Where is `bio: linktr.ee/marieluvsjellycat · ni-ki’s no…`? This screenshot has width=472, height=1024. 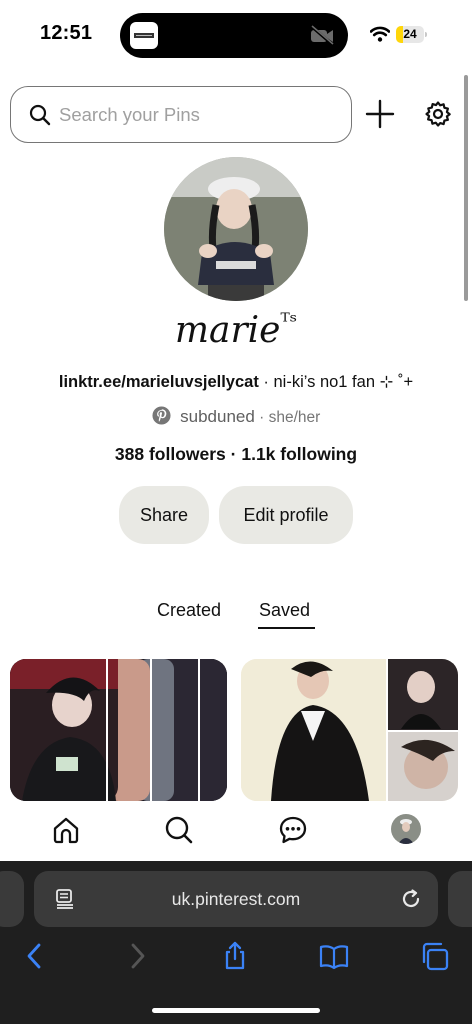
bio: linktr.ee/marieluvsjellycat · ni-ki’s no… is located at coordinates (236, 382).